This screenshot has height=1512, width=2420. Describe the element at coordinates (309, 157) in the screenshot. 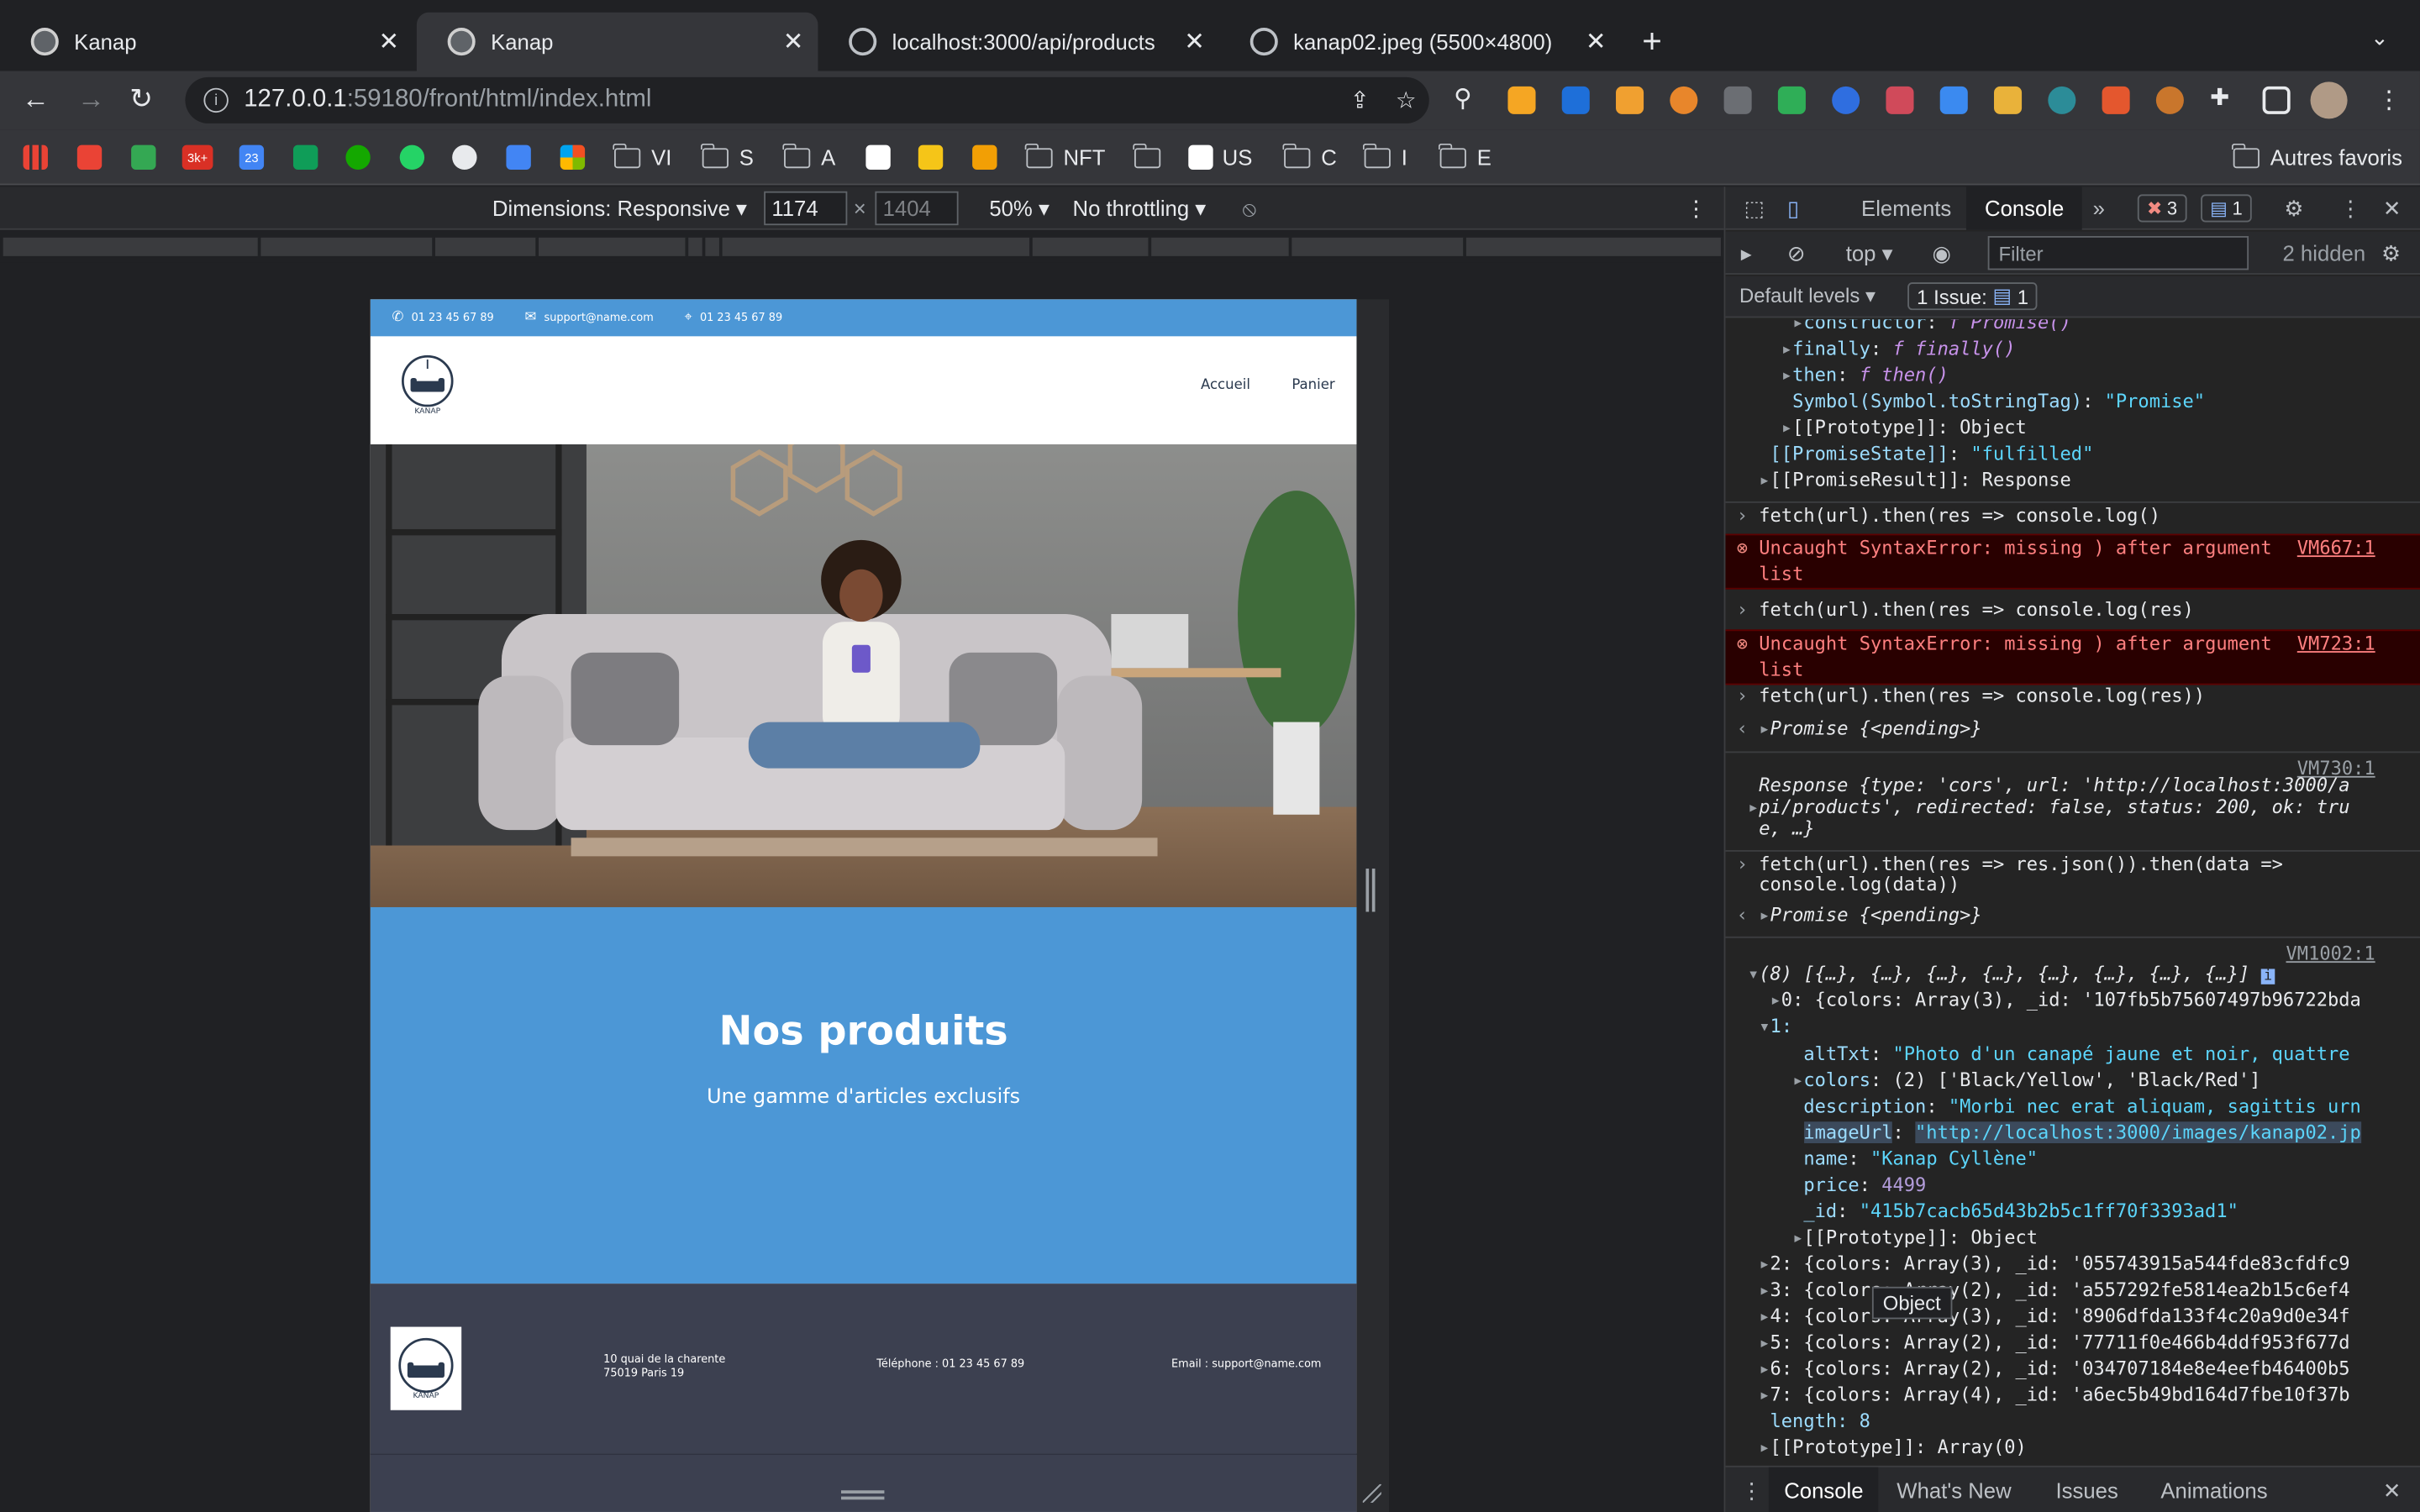

I see `sheets-icon` at that location.